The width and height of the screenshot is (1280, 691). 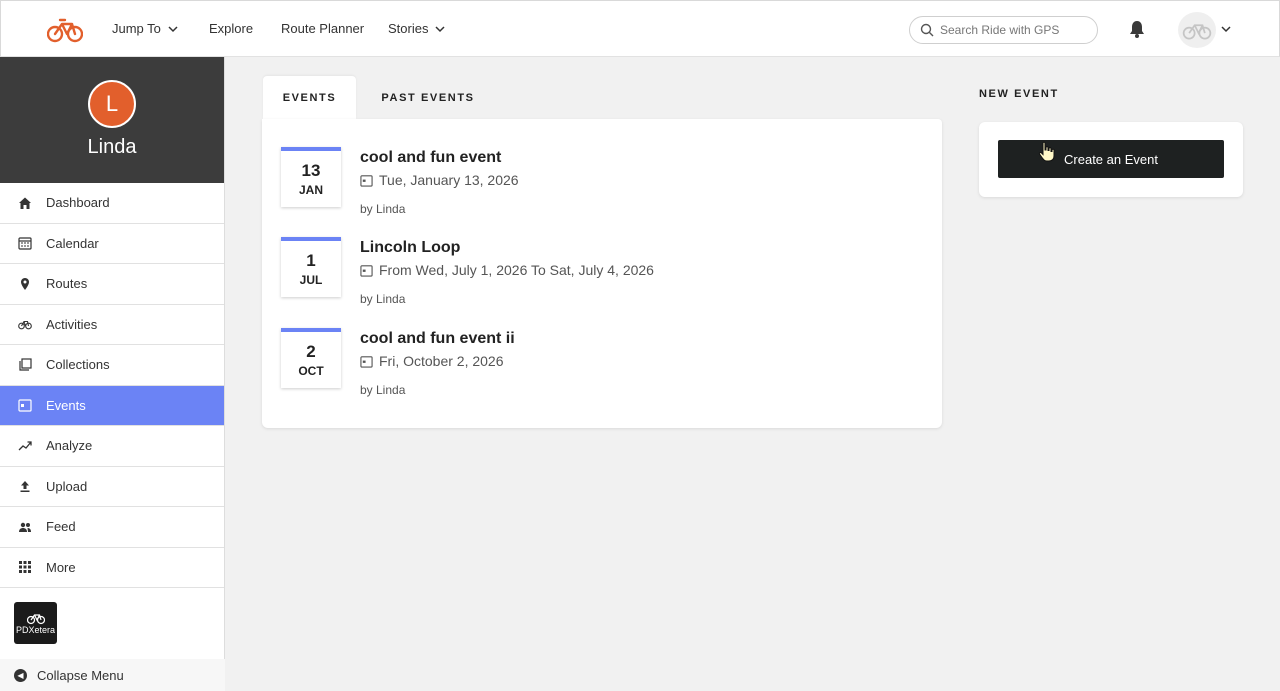 What do you see at coordinates (61, 527) in the screenshot?
I see `sidebar-item-label: Feed` at bounding box center [61, 527].